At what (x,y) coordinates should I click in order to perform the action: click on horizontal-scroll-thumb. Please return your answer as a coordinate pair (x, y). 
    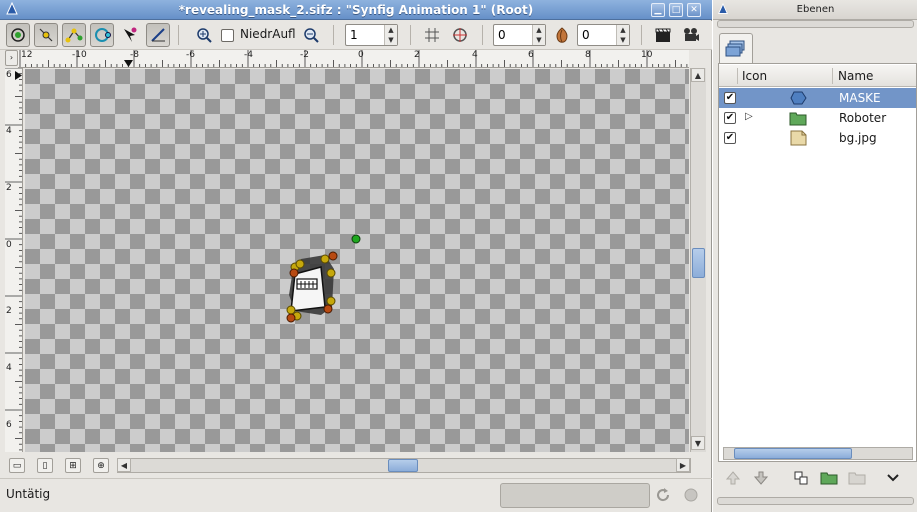
    Looking at the image, I should click on (403, 465).